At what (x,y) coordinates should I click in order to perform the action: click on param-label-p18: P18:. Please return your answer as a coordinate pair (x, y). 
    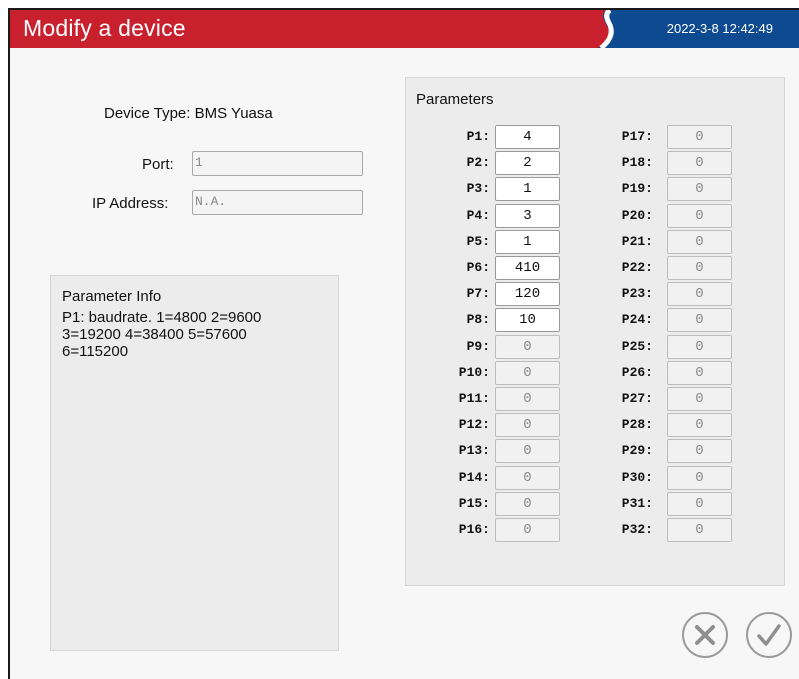
    Looking at the image, I should click on (637, 163).